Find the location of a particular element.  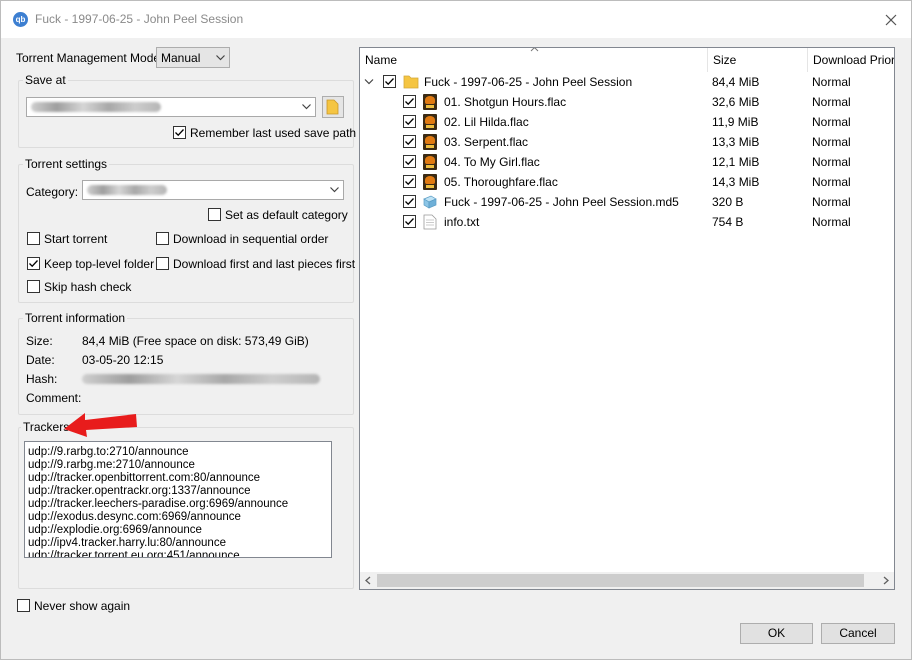

file-name: 01. Shotgun Hours.flac is located at coordinates (505, 102).